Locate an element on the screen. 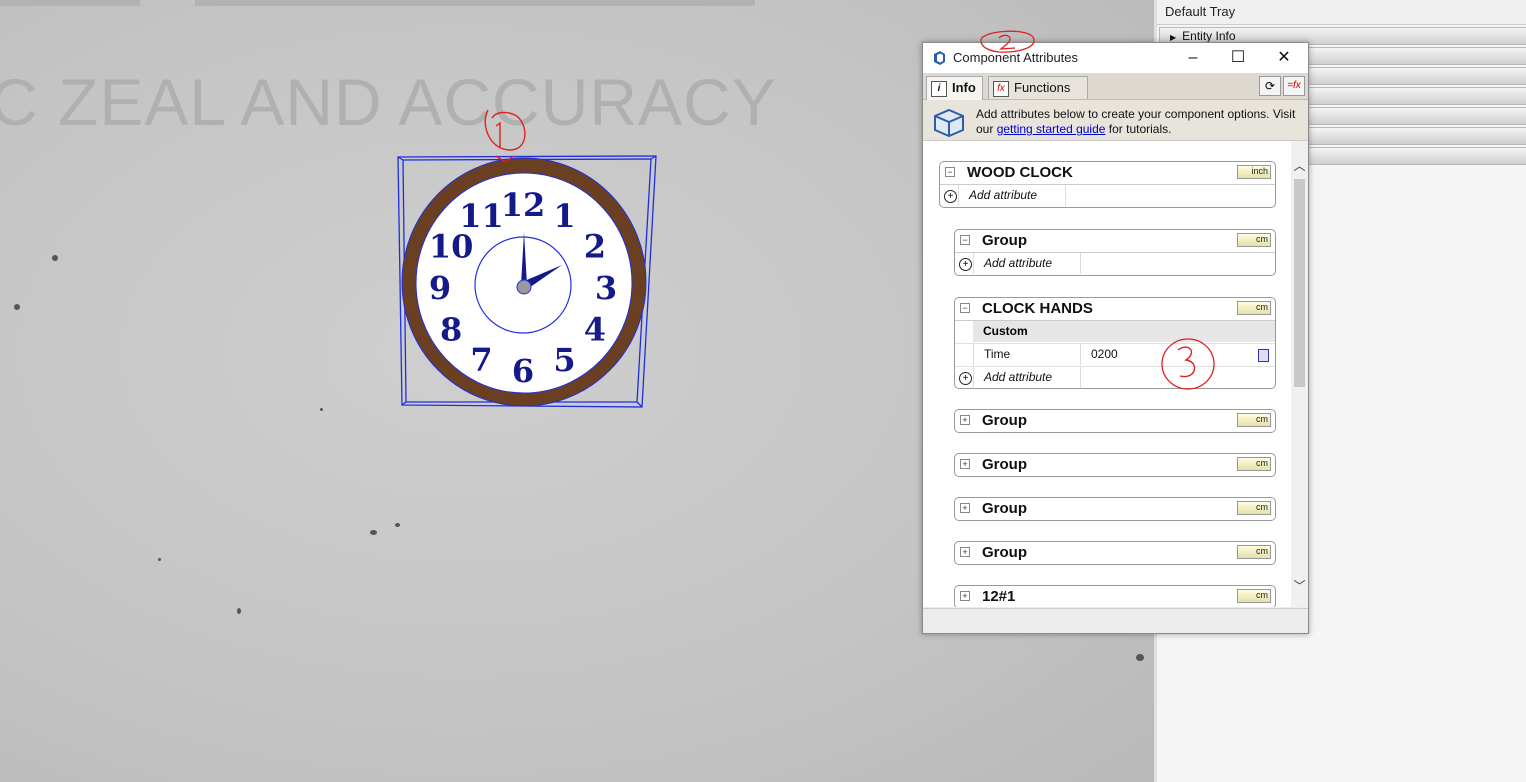 The height and width of the screenshot is (782, 1526). unit-badge: inch is located at coordinates (1254, 172).